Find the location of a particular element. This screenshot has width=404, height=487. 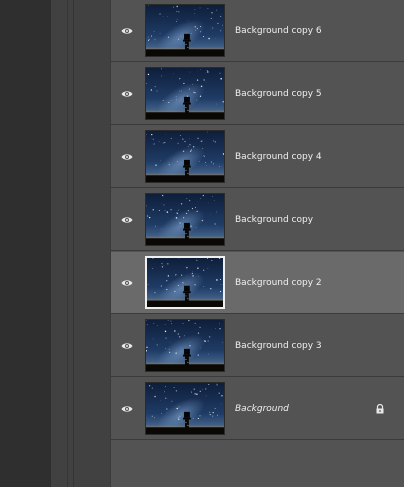

layer-row: Background copy 6 is located at coordinates (257, 31).